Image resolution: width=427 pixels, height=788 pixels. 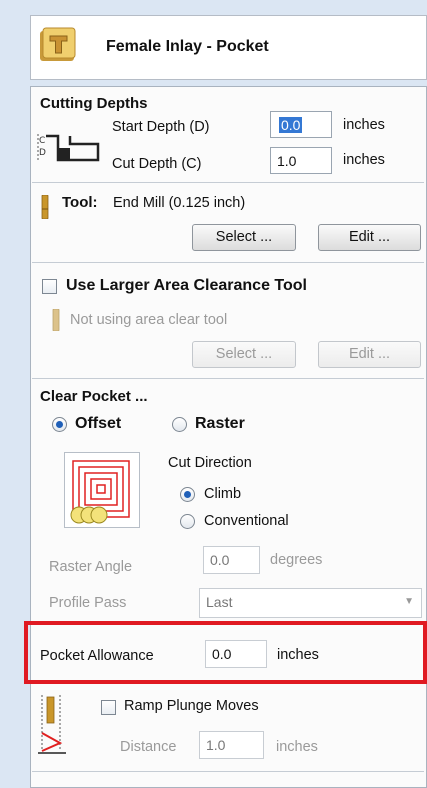 What do you see at coordinates (220, 423) in the screenshot?
I see `raster-label: Raster` at bounding box center [220, 423].